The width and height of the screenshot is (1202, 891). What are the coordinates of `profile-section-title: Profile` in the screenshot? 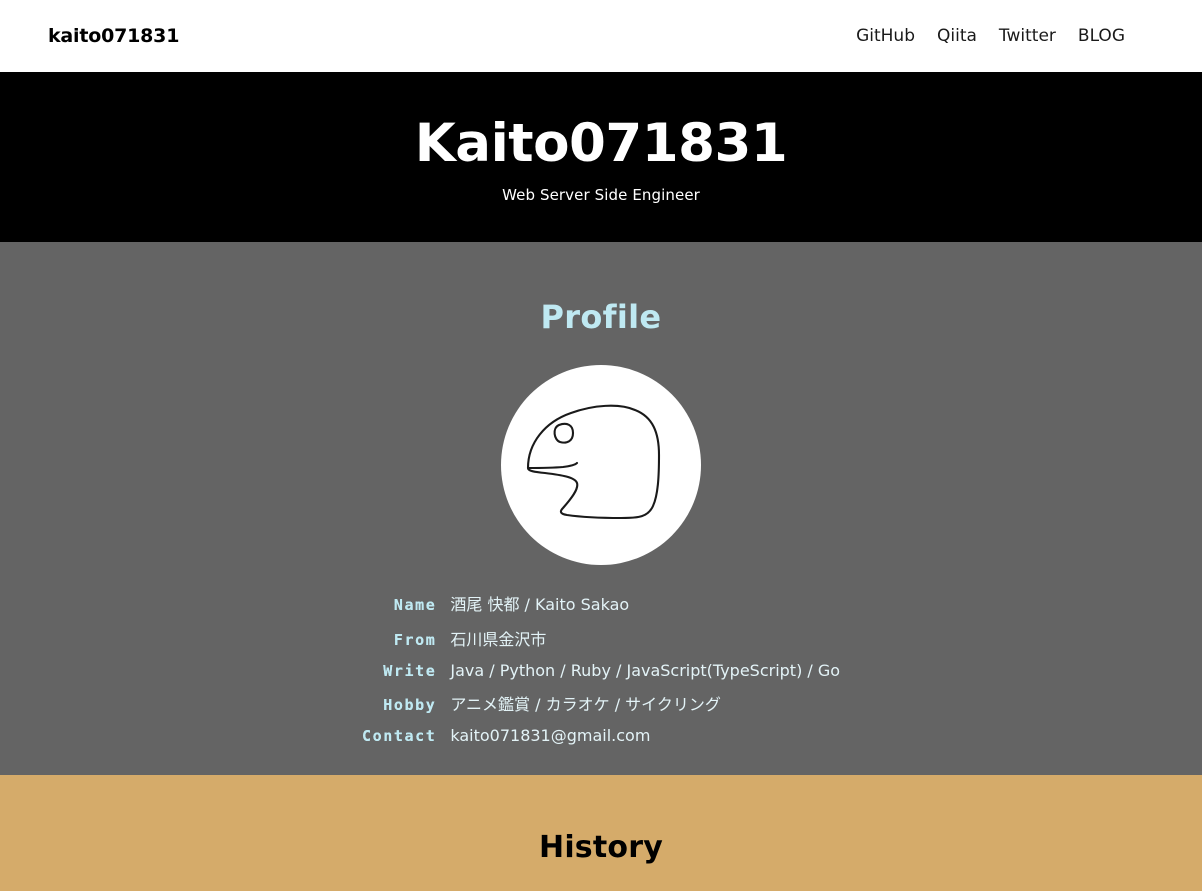 It's located at (601, 317).